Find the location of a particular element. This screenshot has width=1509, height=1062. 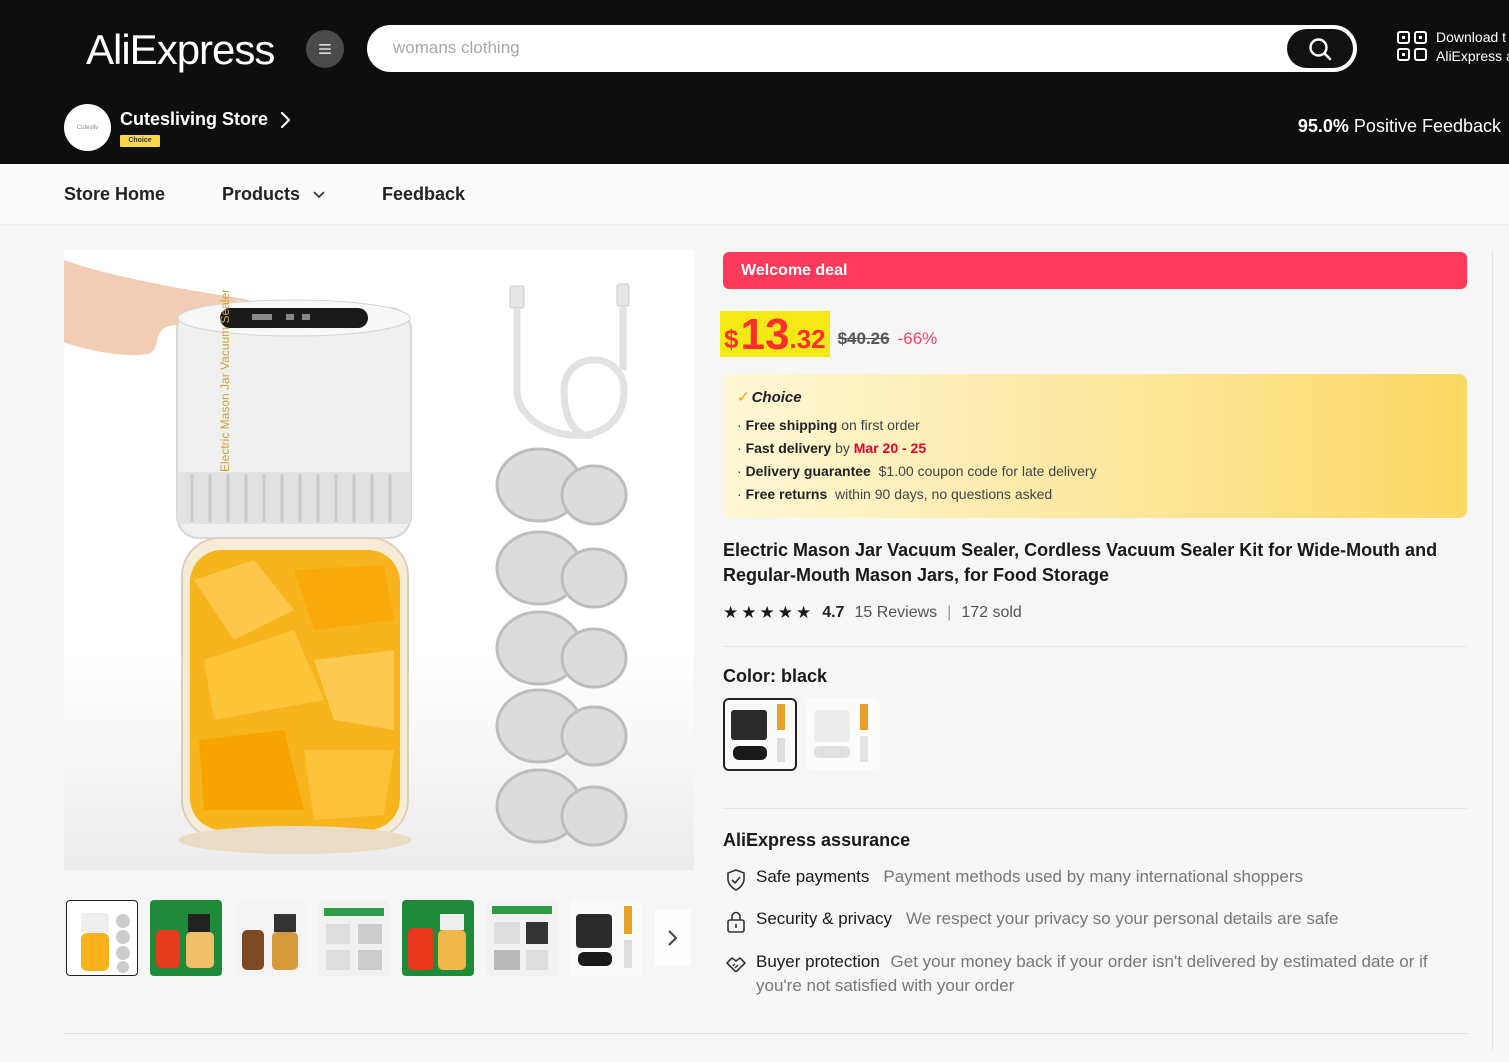

search-bar is located at coordinates (862, 48).